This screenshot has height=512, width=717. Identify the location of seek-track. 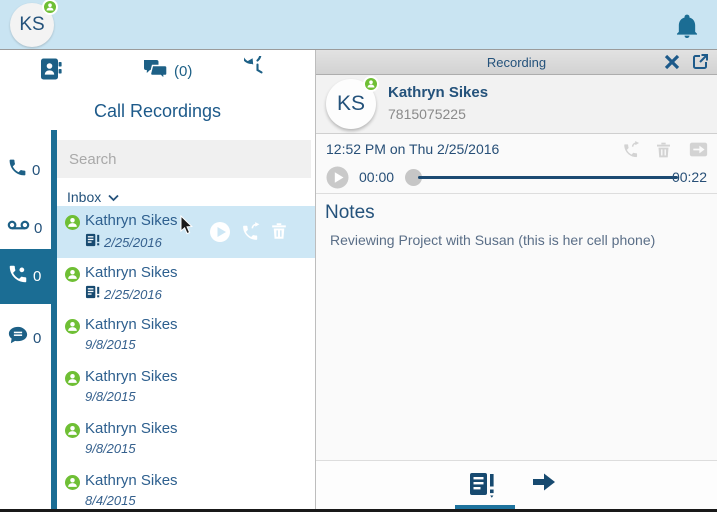
(548, 177).